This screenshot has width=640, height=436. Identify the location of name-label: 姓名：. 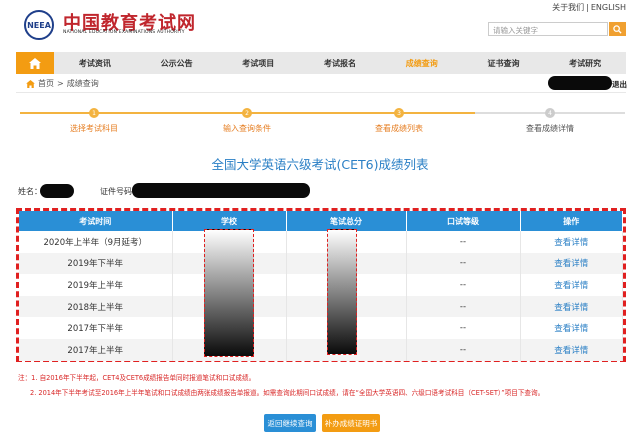
(30, 191).